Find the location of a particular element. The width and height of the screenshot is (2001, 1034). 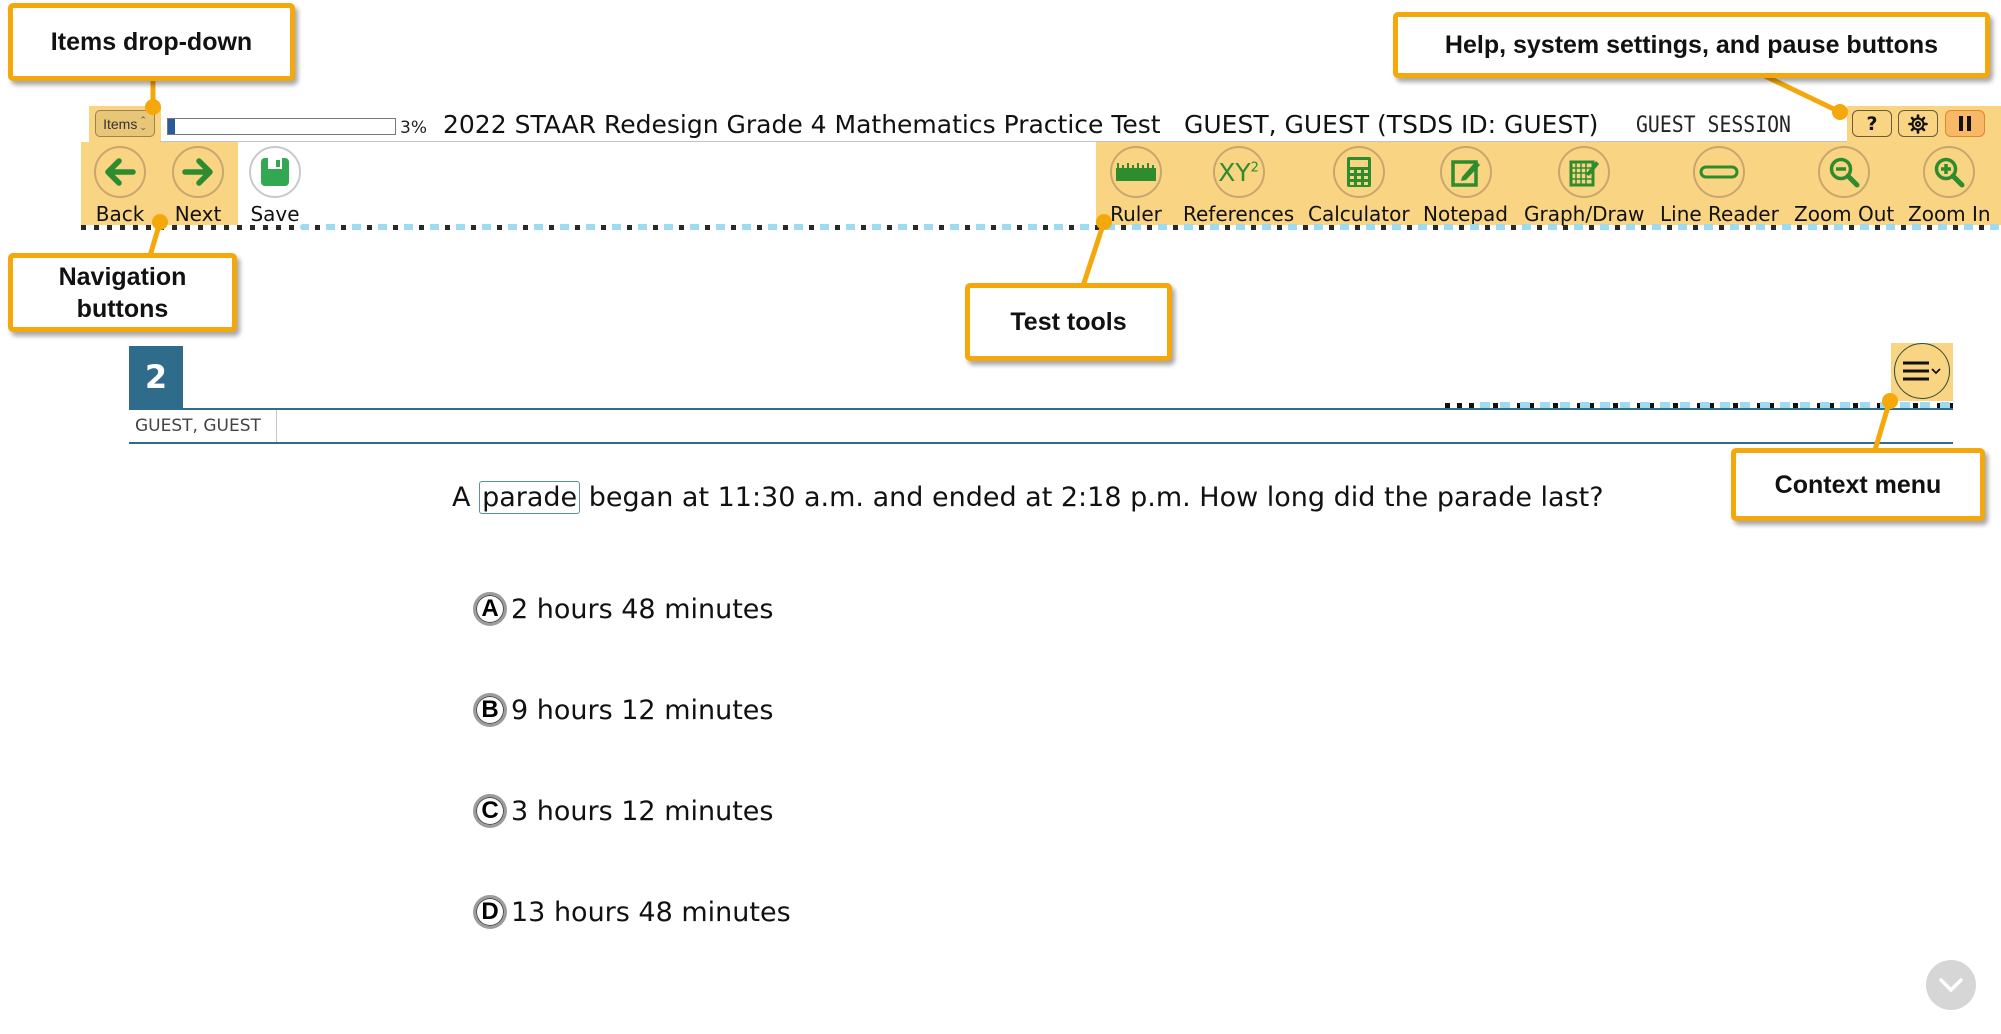

save-label: Save is located at coordinates (275, 214).